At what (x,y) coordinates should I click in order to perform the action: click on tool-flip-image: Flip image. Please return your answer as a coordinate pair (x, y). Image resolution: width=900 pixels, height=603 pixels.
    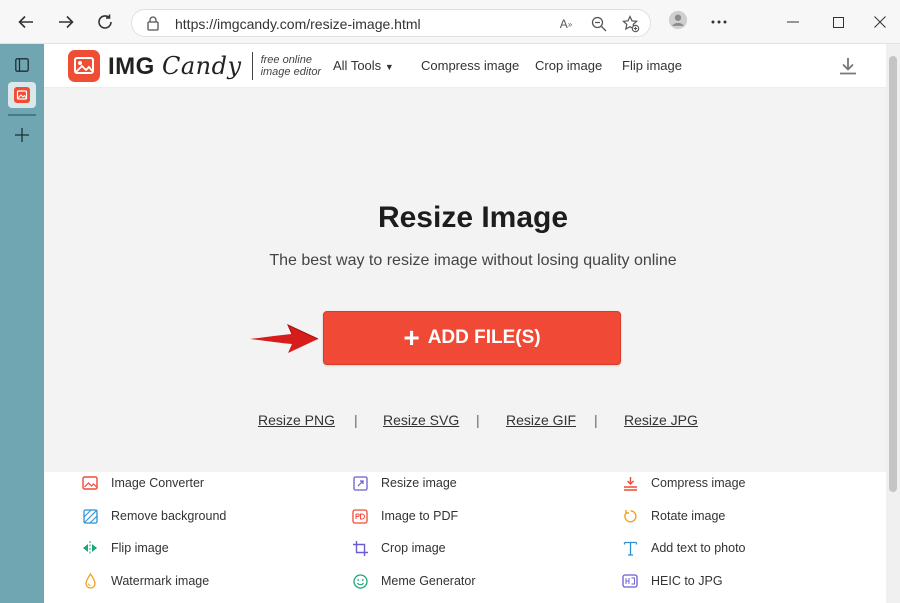
    Looking at the image, I should click on (125, 548).